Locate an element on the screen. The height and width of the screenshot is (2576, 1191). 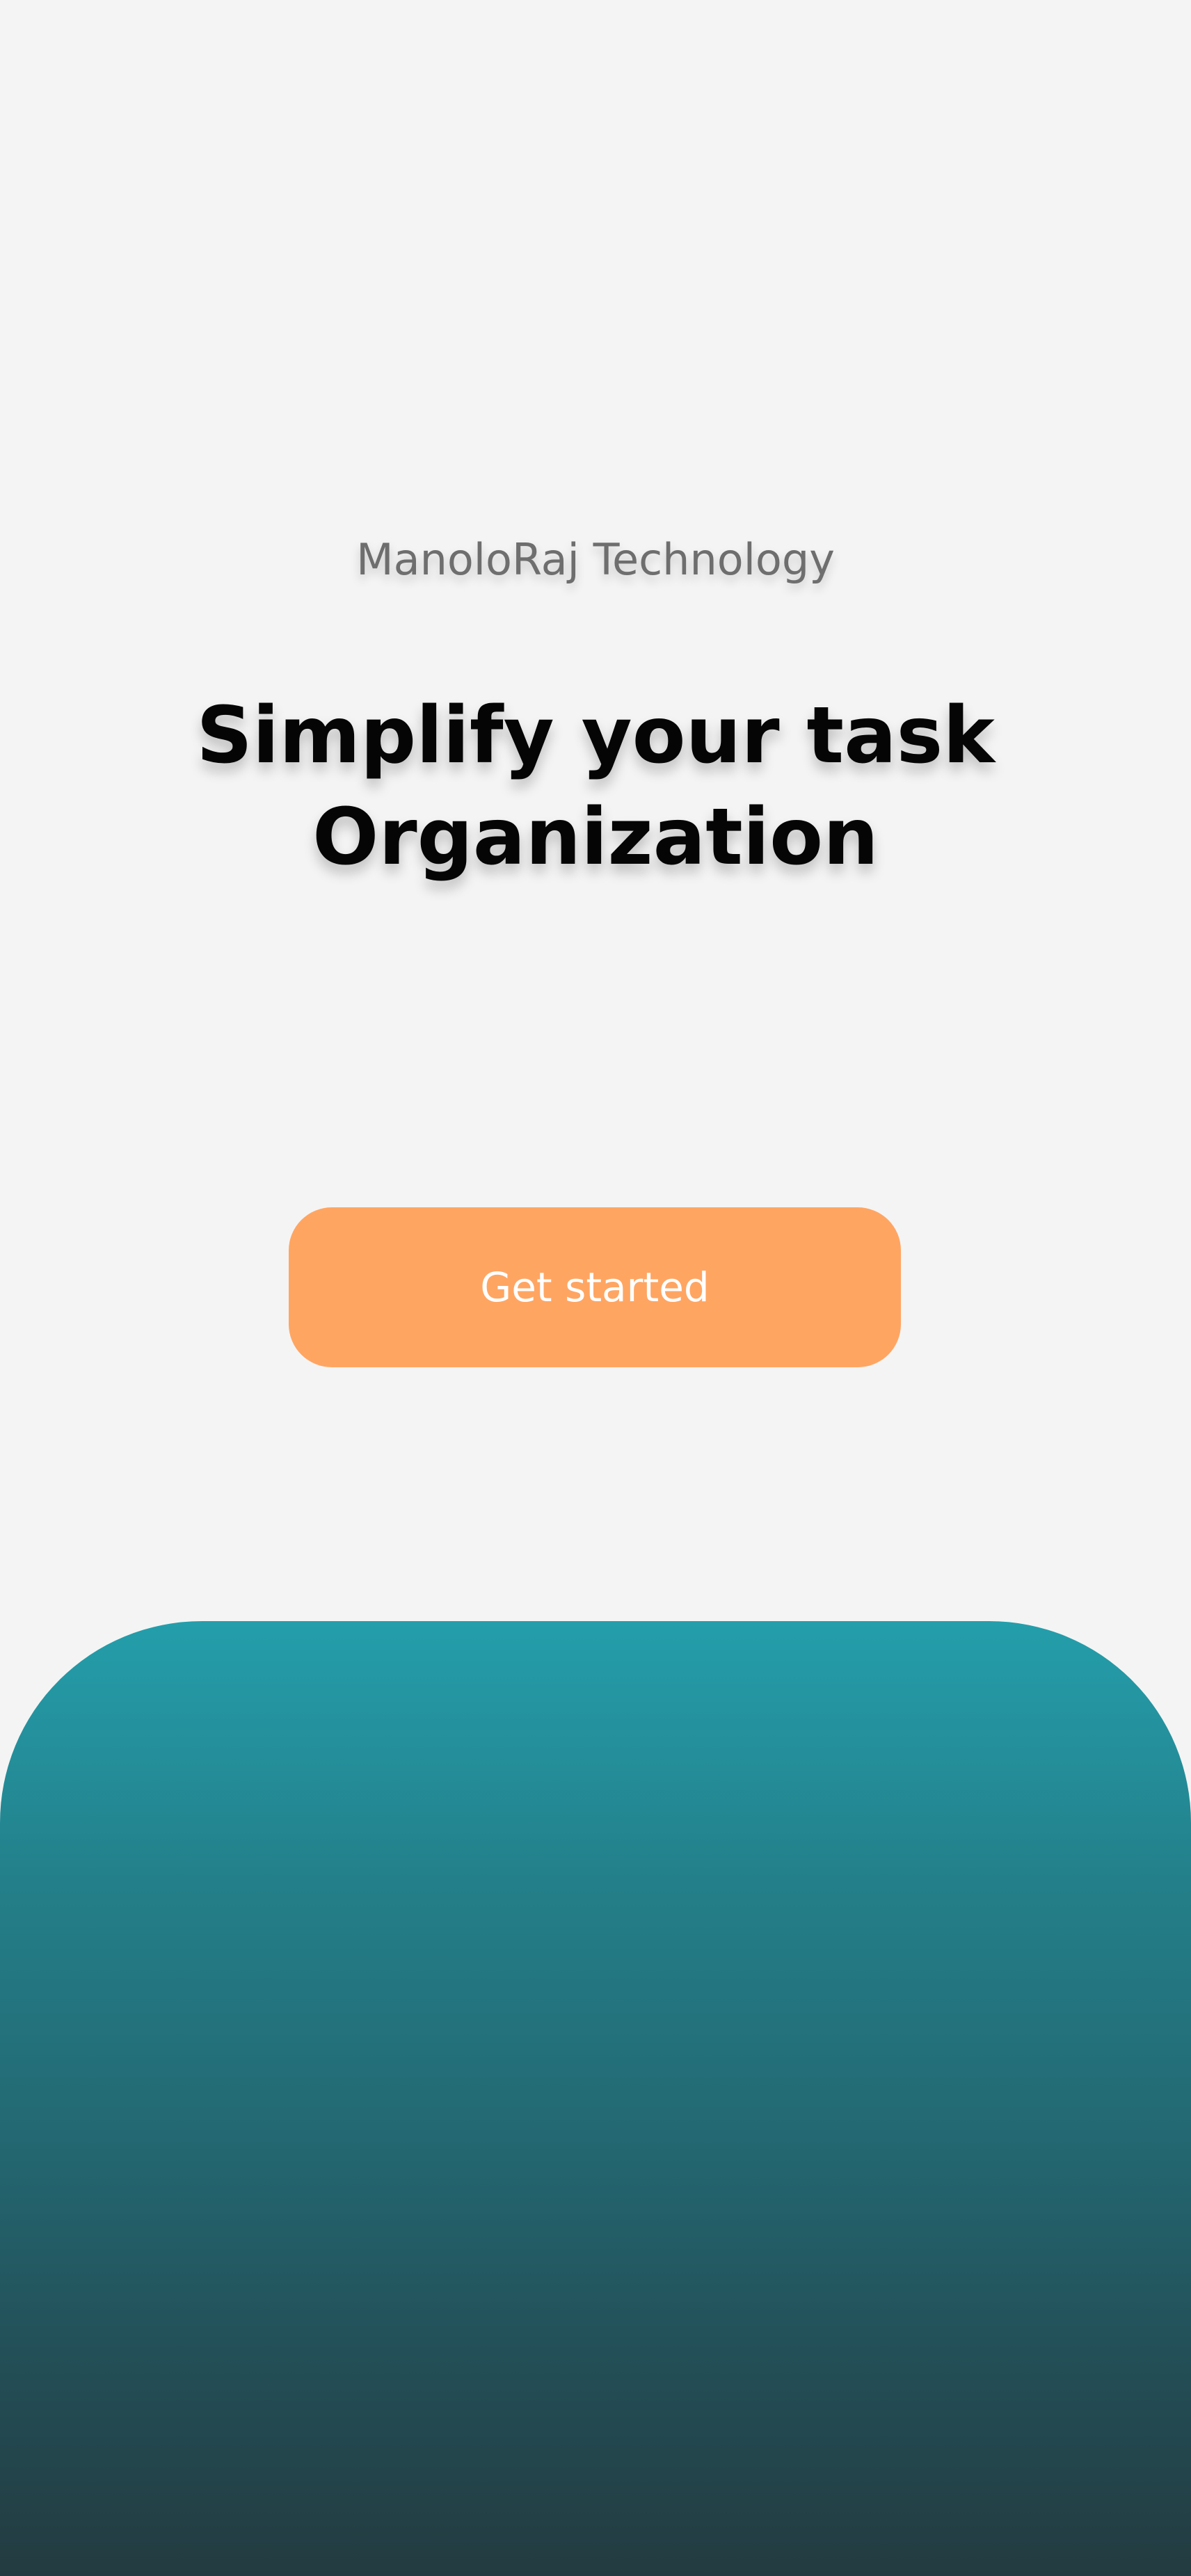
company-name: ManoloRaj Technology is located at coordinates (595, 559).